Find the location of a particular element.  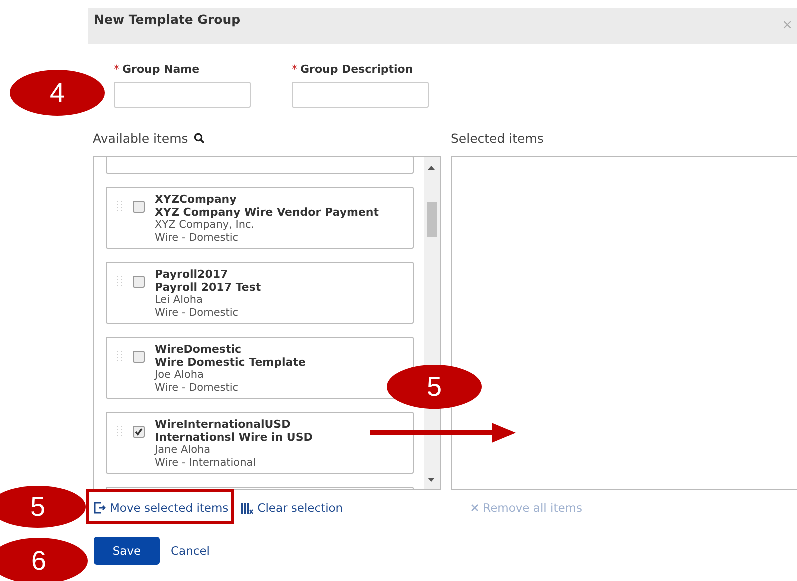

template-card: Payroll2017 Payroll 2017 Test Lei Aloha Wire - Domestic is located at coordinates (260, 293).